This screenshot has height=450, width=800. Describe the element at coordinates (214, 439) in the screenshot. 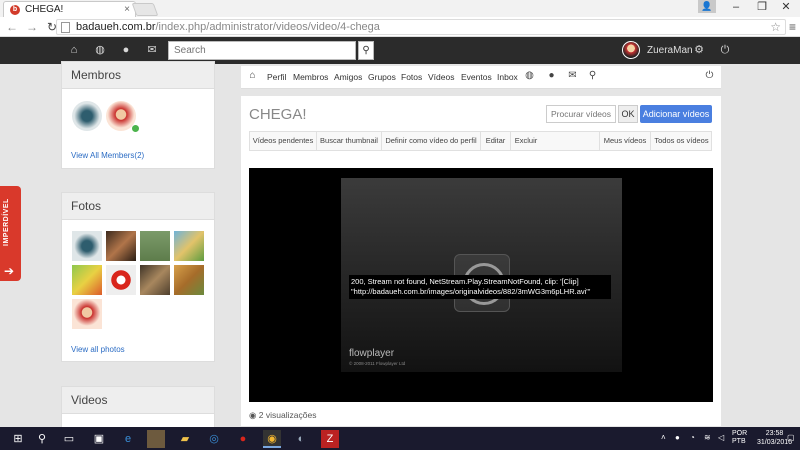

I see `app-icon: ◎` at that location.